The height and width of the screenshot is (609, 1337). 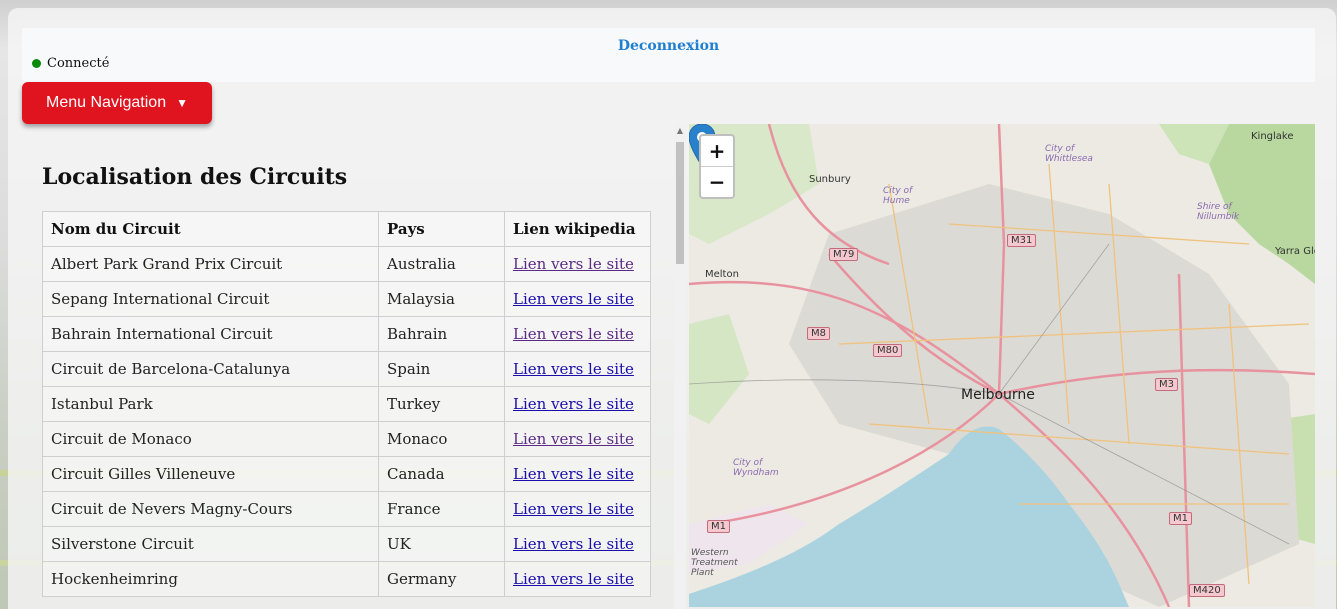 I want to click on map-label-hume: City of Hume, so click(x=898, y=196).